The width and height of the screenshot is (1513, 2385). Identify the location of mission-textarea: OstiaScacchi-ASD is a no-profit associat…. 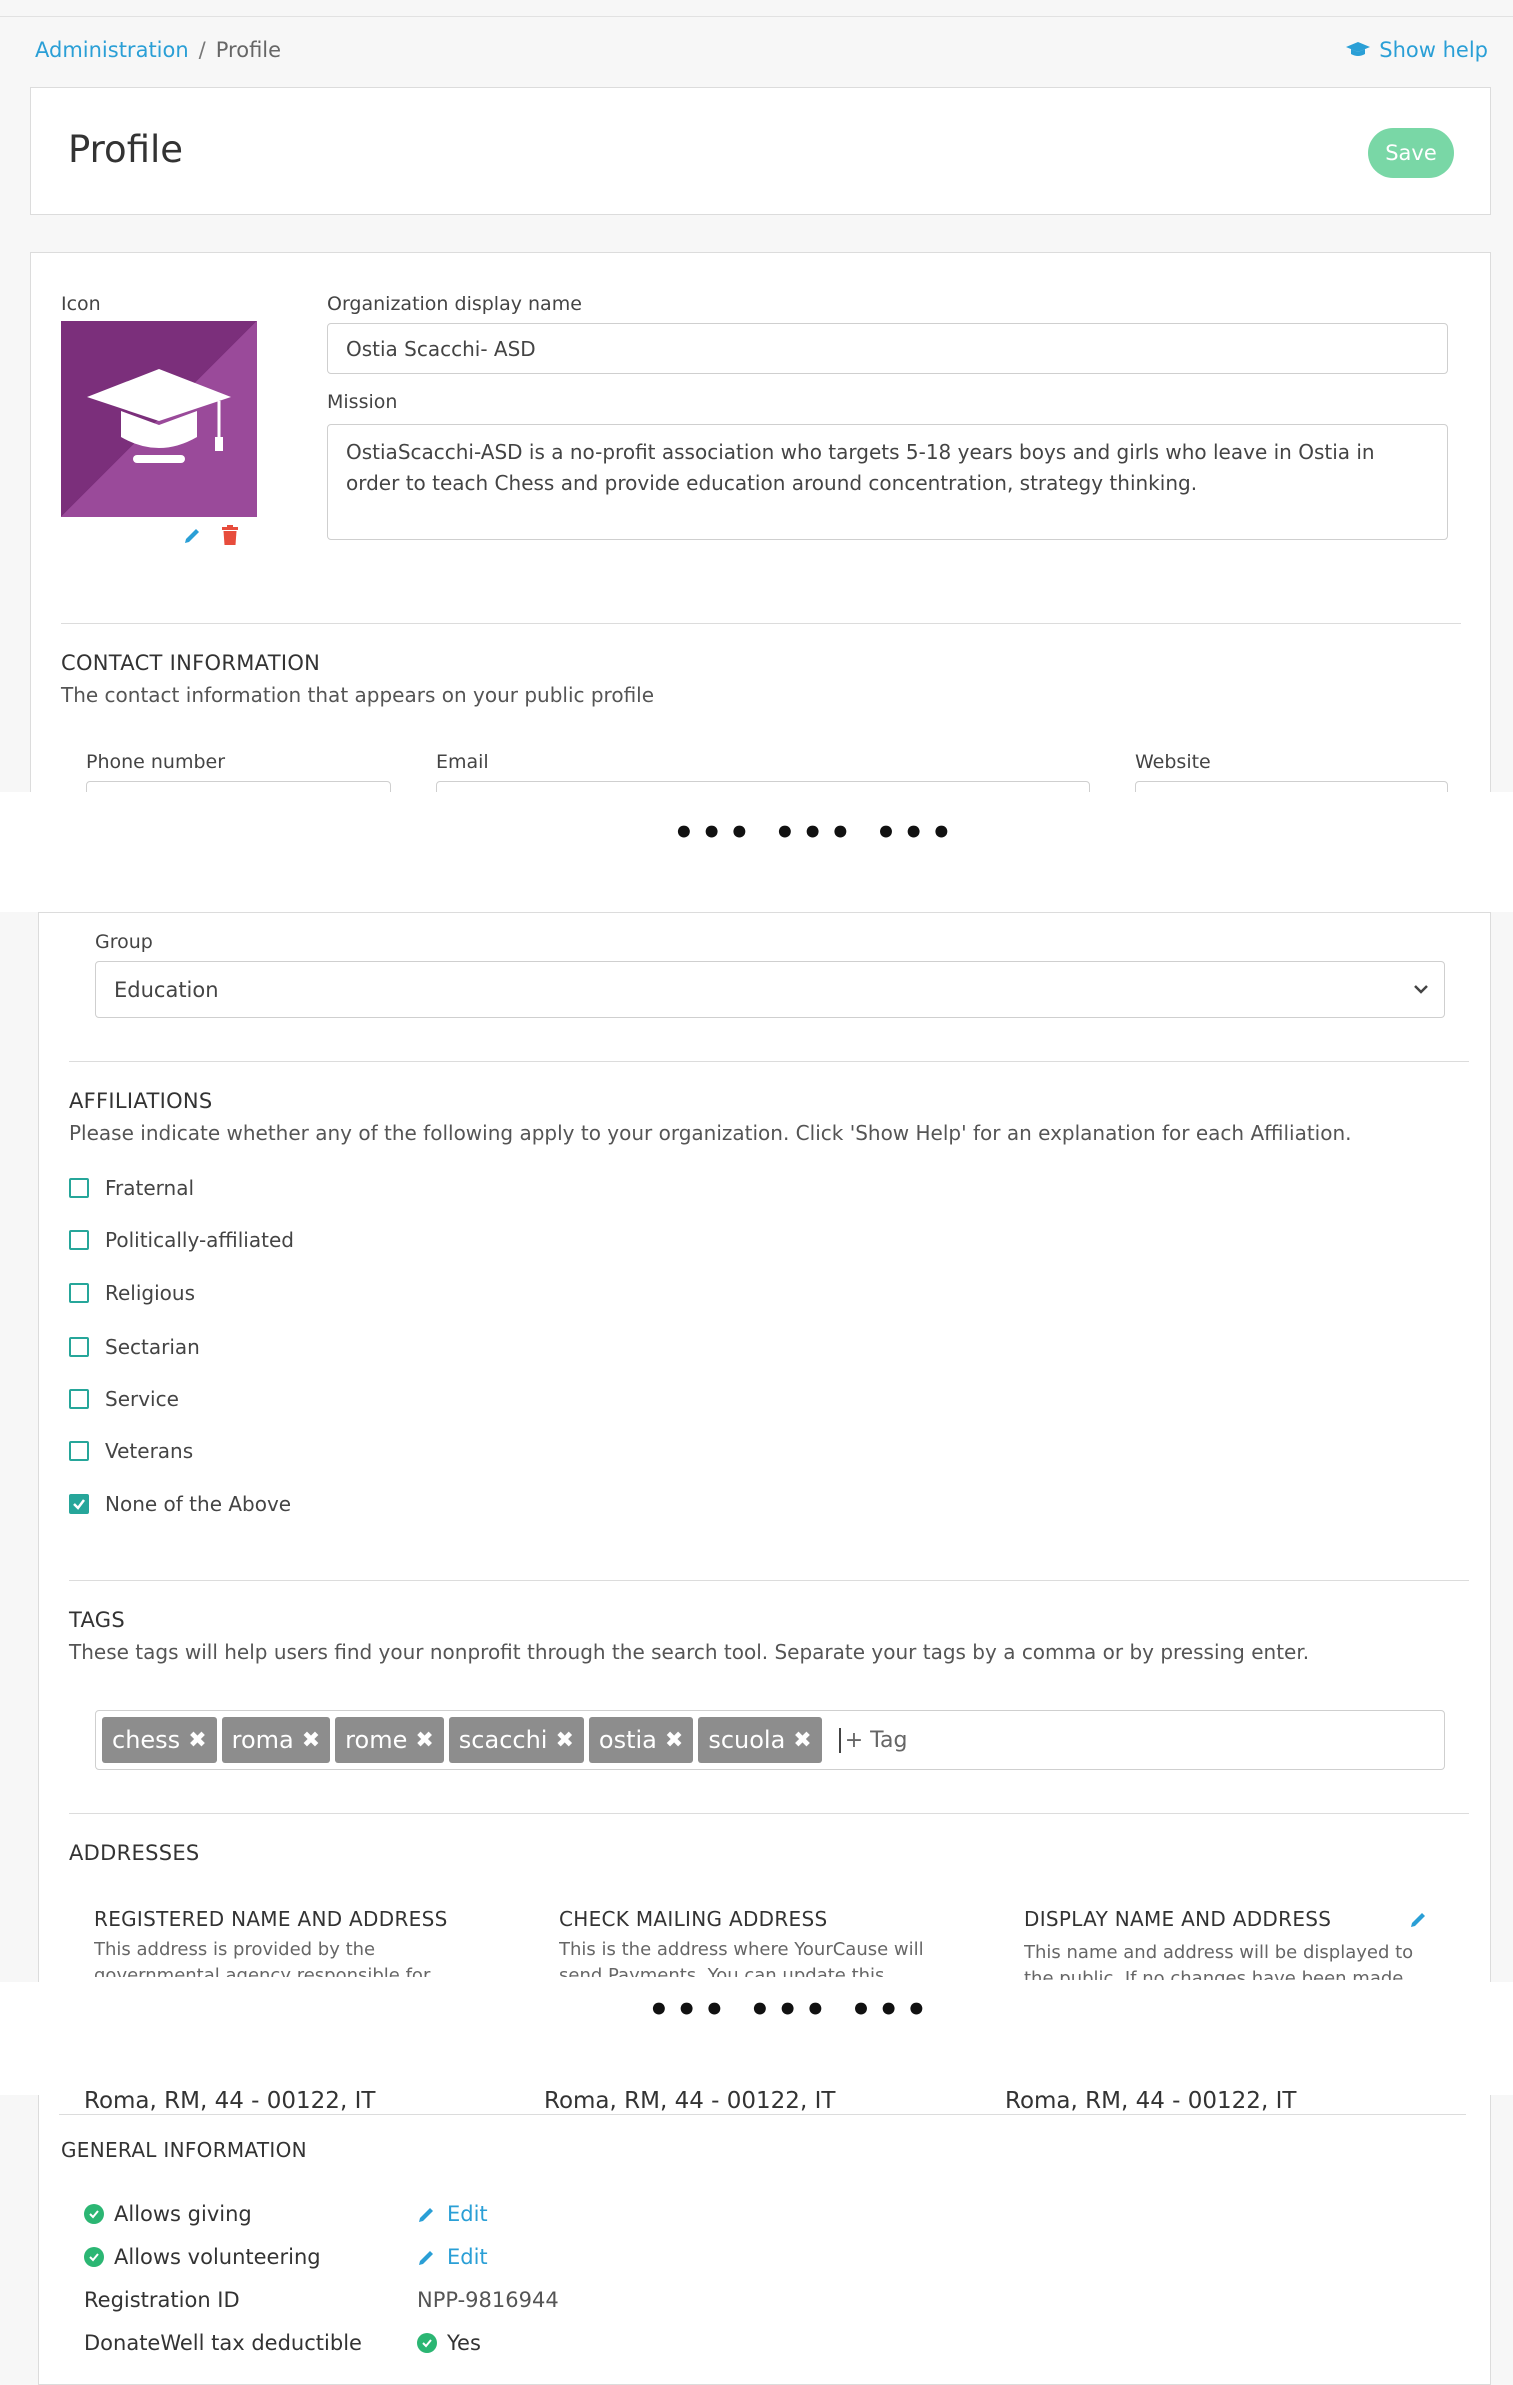
(887, 482).